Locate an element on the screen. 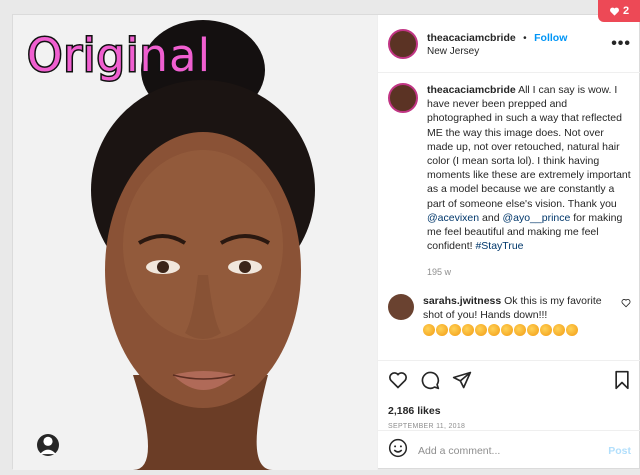 The height and width of the screenshot is (475, 640). notification-badge: 2 is located at coordinates (619, 11).